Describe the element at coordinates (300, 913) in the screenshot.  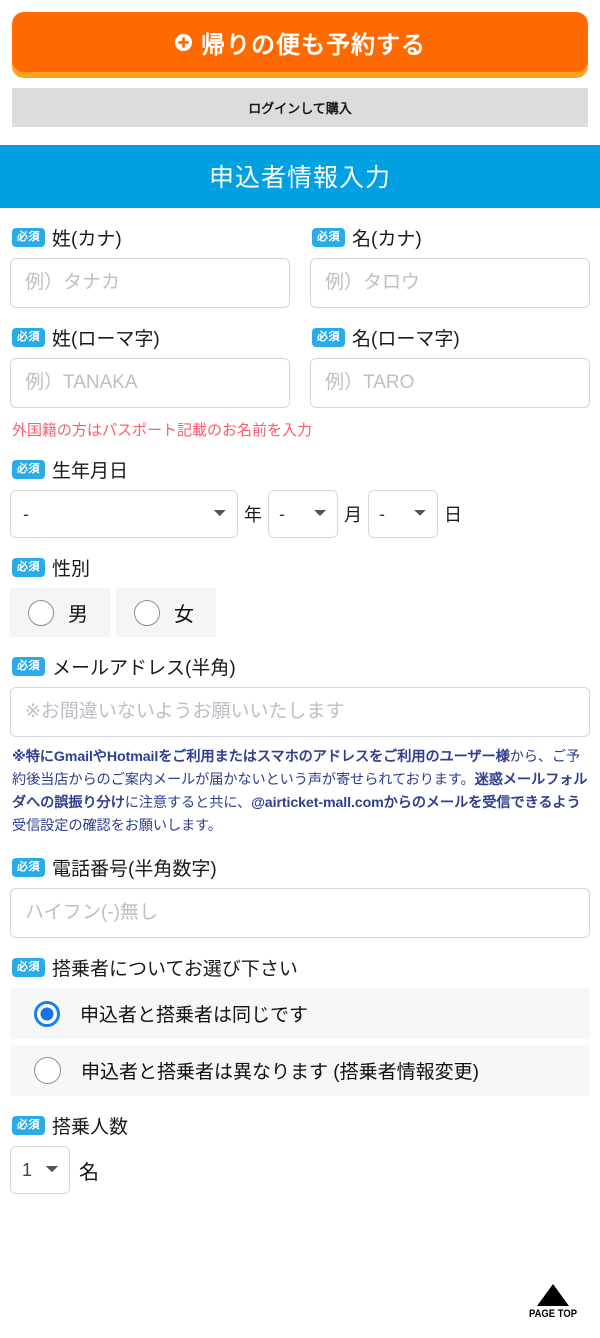
I see `phone-input` at that location.